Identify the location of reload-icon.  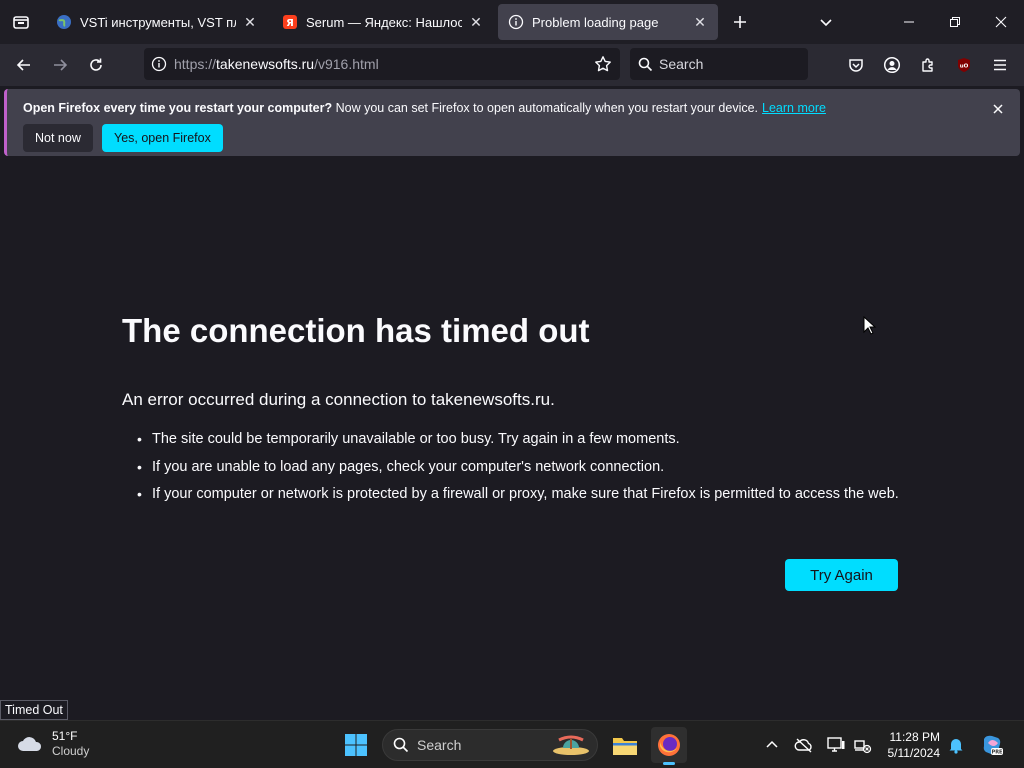
(96, 64).